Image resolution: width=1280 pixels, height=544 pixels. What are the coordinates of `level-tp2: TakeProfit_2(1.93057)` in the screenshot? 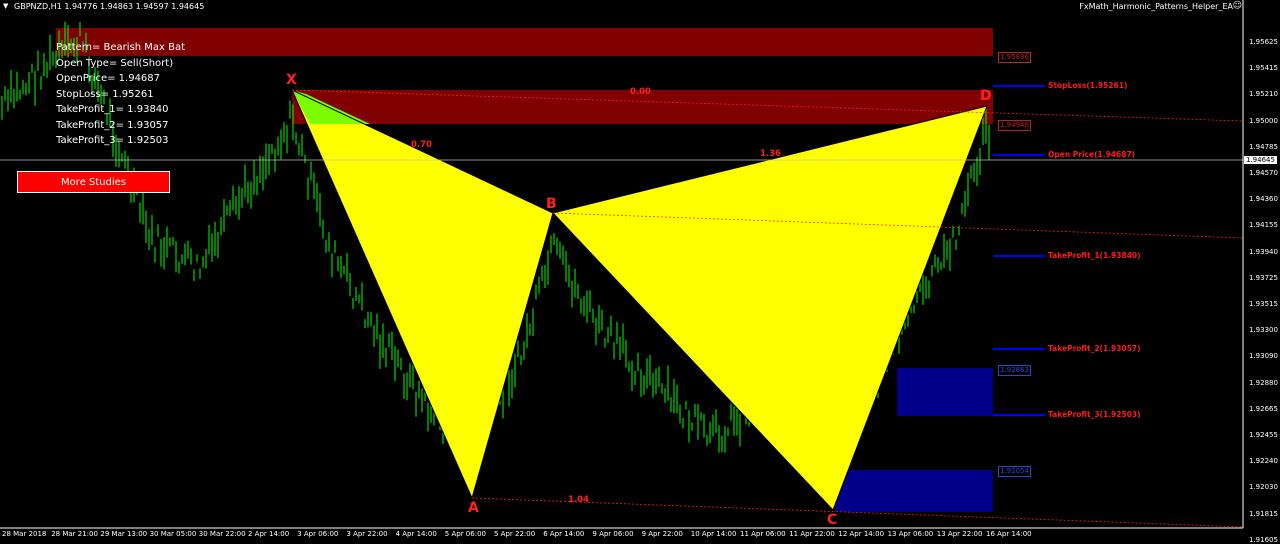 It's located at (1094, 348).